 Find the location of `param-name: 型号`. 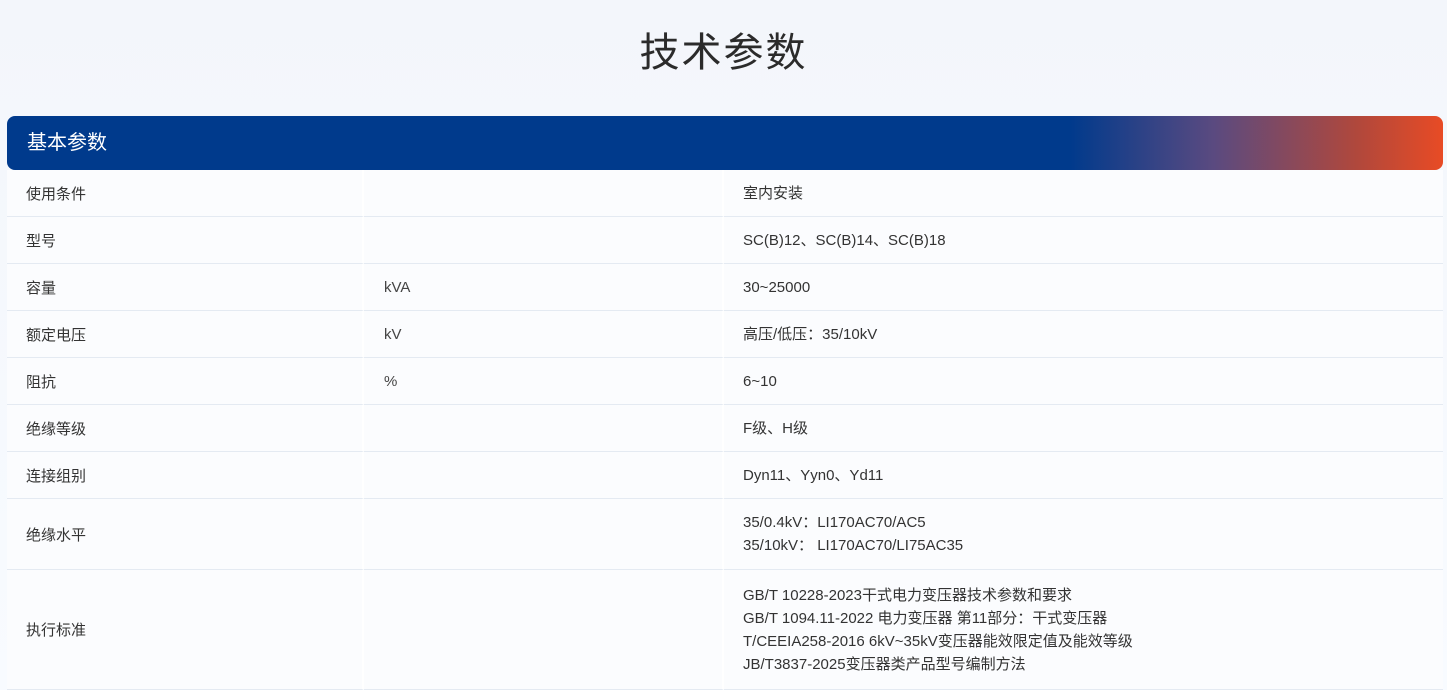

param-name: 型号 is located at coordinates (185, 240).